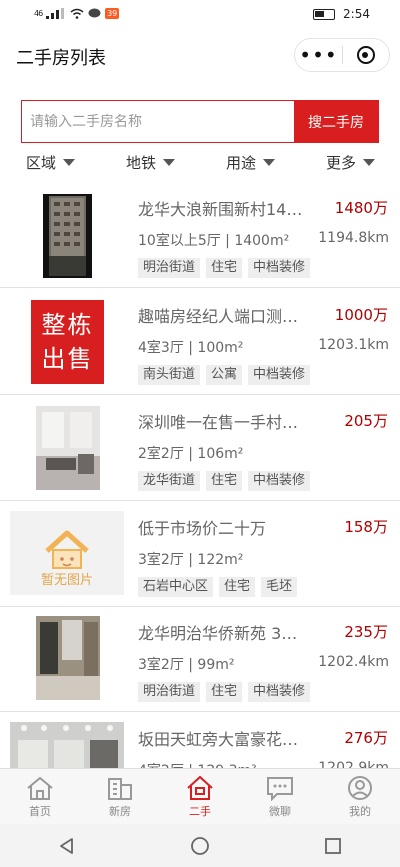 The width and height of the screenshot is (400, 867). Describe the element at coordinates (218, 587) in the screenshot. I see `listing-tags: 石岩中心区 住宅 毛坯` at that location.